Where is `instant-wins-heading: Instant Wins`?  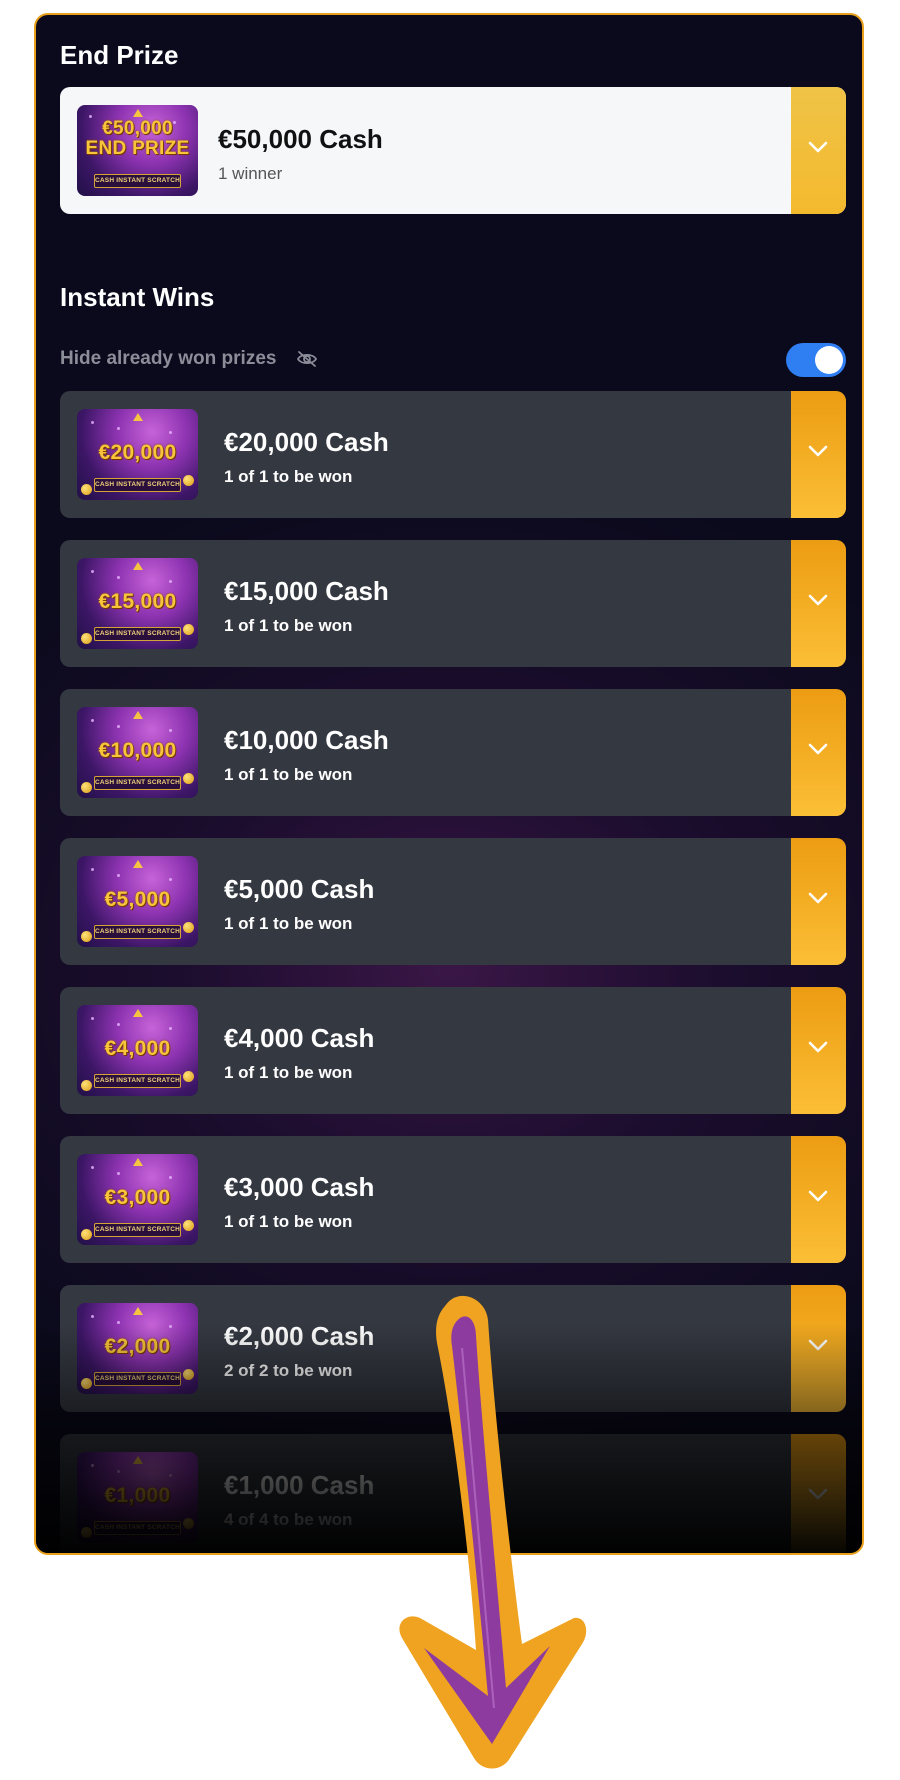
instant-wins-heading: Instant Wins is located at coordinates (137, 297).